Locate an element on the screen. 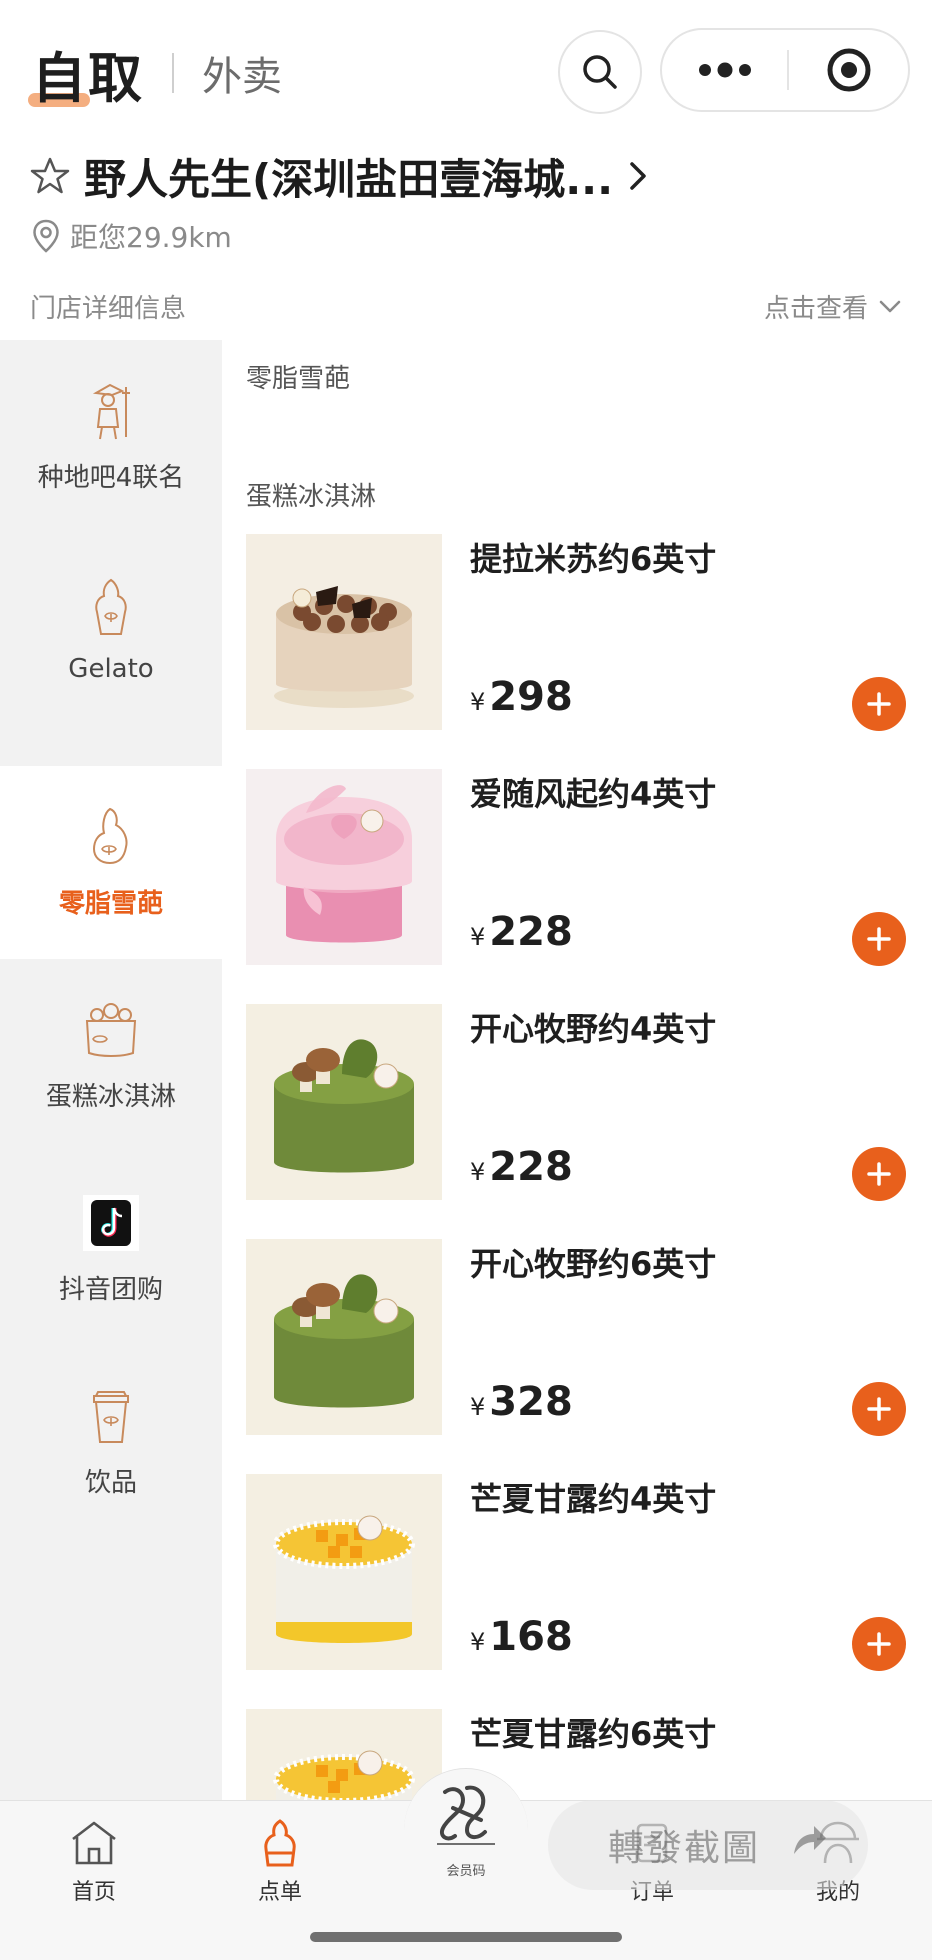 This screenshot has height=1960, width=932. sidebar-item-gelato: Gelato is located at coordinates (111, 629).